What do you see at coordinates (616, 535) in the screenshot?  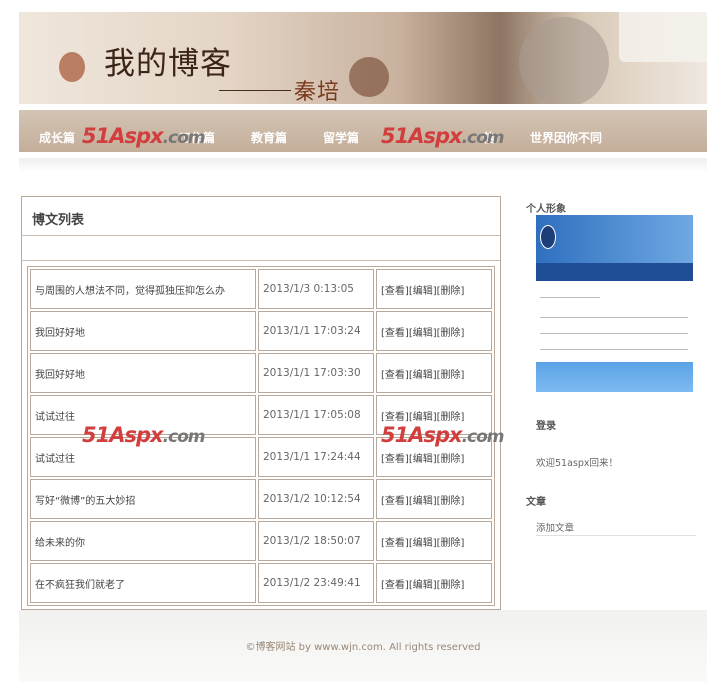 I see `sidebar-divider` at bounding box center [616, 535].